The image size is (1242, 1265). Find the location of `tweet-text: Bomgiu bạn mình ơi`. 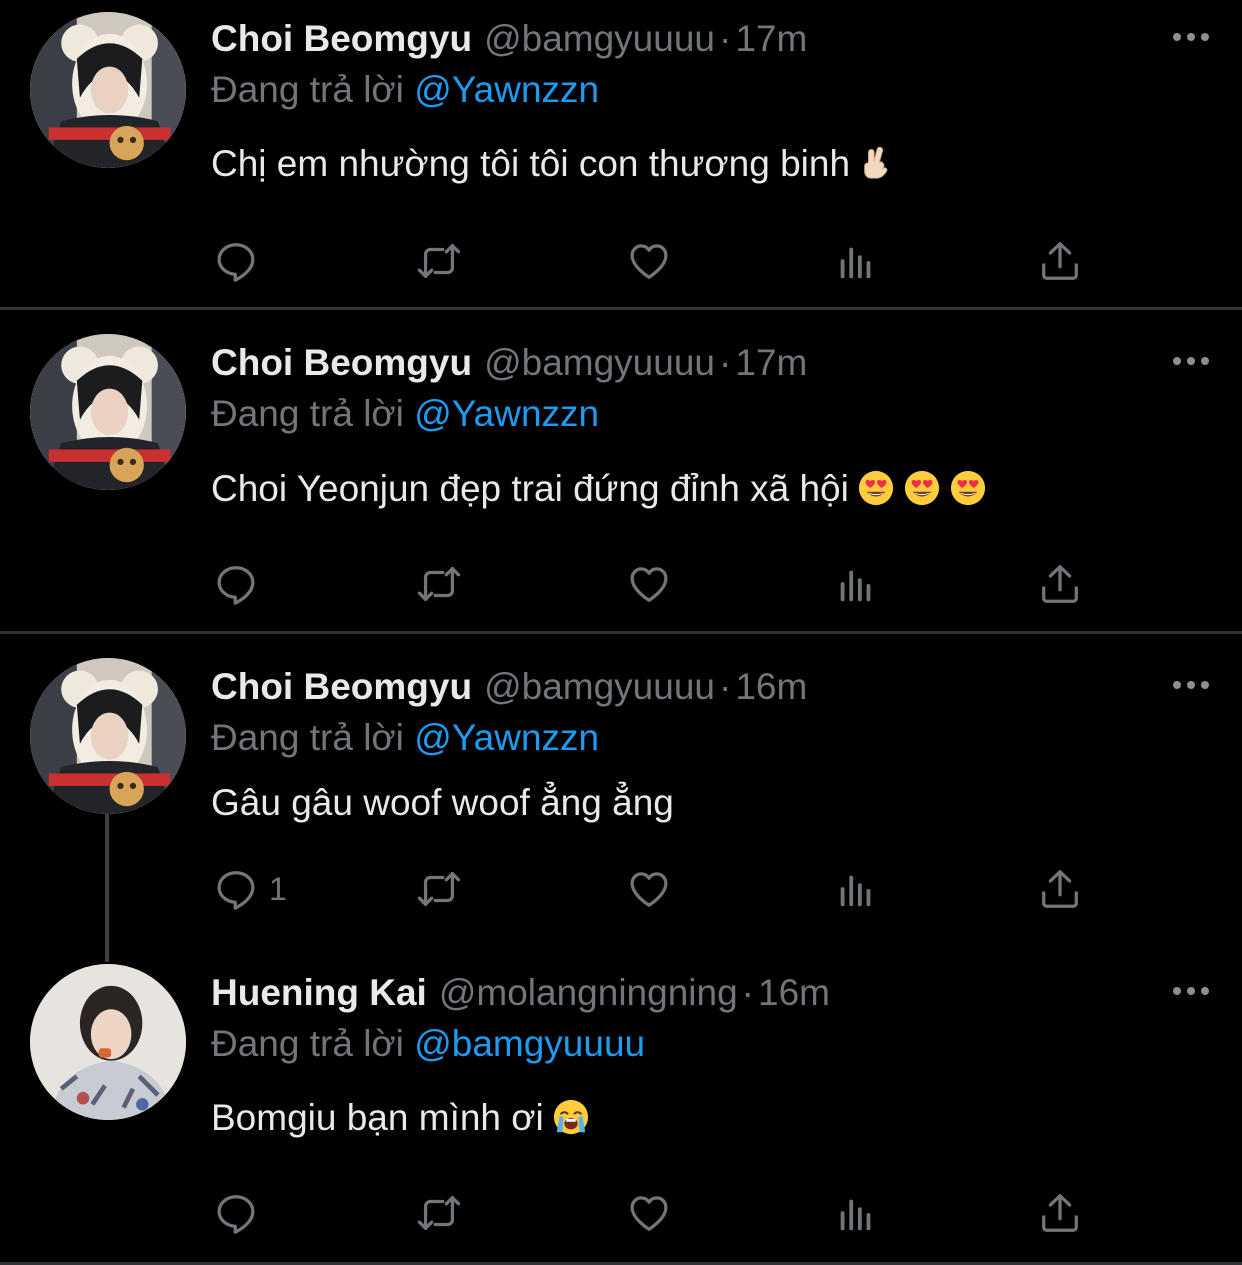

tweet-text: Bomgiu bạn mình ơi is located at coordinates (400, 1118).